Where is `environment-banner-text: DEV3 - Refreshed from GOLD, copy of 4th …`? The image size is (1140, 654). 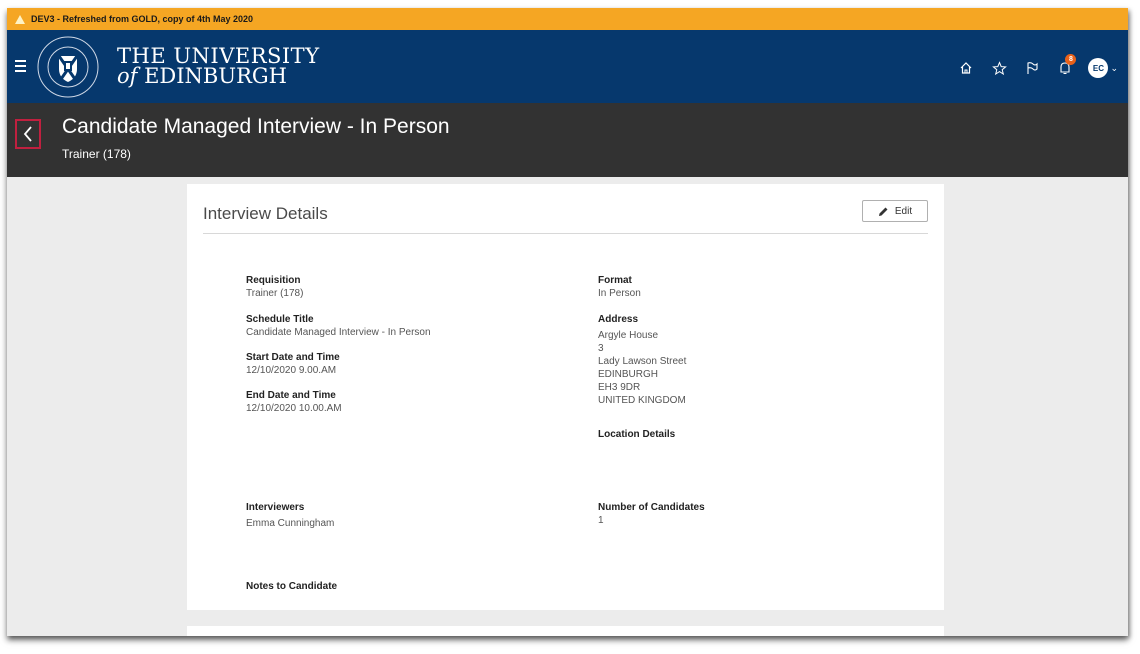
environment-banner-text: DEV3 - Refreshed from GOLD, copy of 4th … is located at coordinates (142, 19).